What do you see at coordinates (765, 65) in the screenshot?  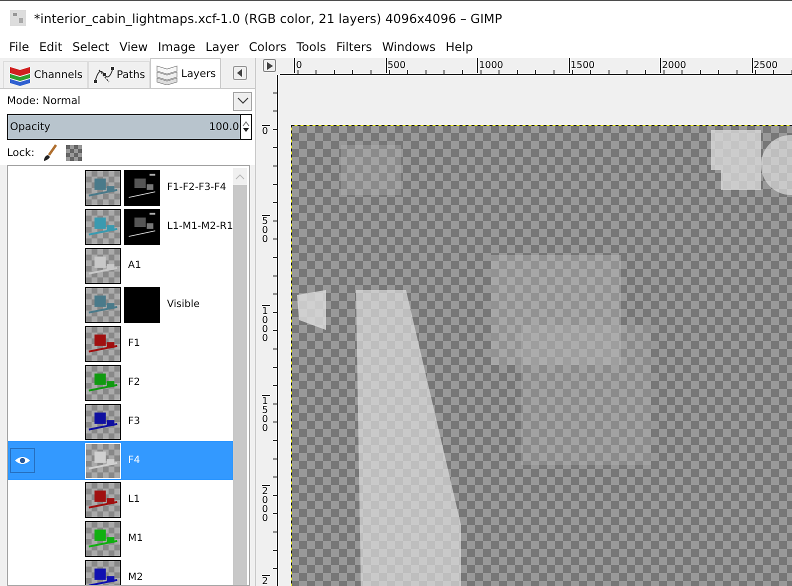 I see `ruler-label: 2500` at bounding box center [765, 65].